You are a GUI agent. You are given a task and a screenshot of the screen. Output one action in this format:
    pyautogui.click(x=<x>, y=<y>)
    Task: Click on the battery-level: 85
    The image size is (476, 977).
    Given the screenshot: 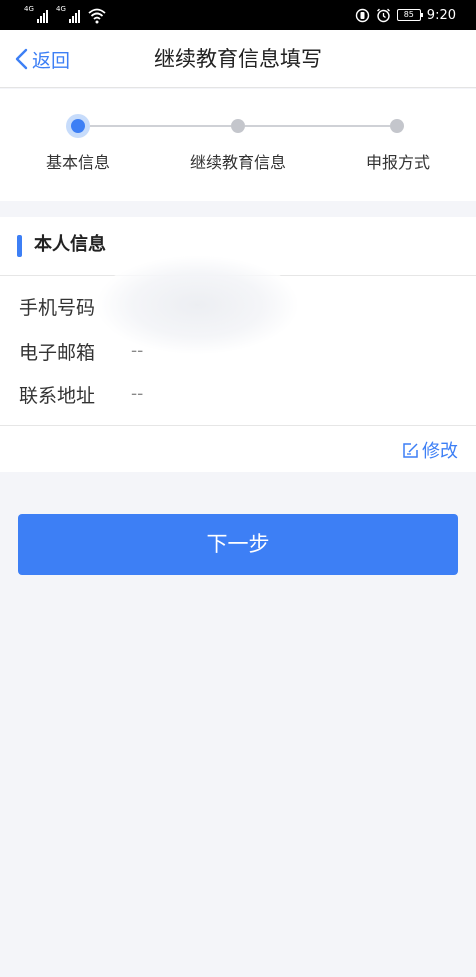 What is the action you would take?
    pyautogui.click(x=408, y=14)
    